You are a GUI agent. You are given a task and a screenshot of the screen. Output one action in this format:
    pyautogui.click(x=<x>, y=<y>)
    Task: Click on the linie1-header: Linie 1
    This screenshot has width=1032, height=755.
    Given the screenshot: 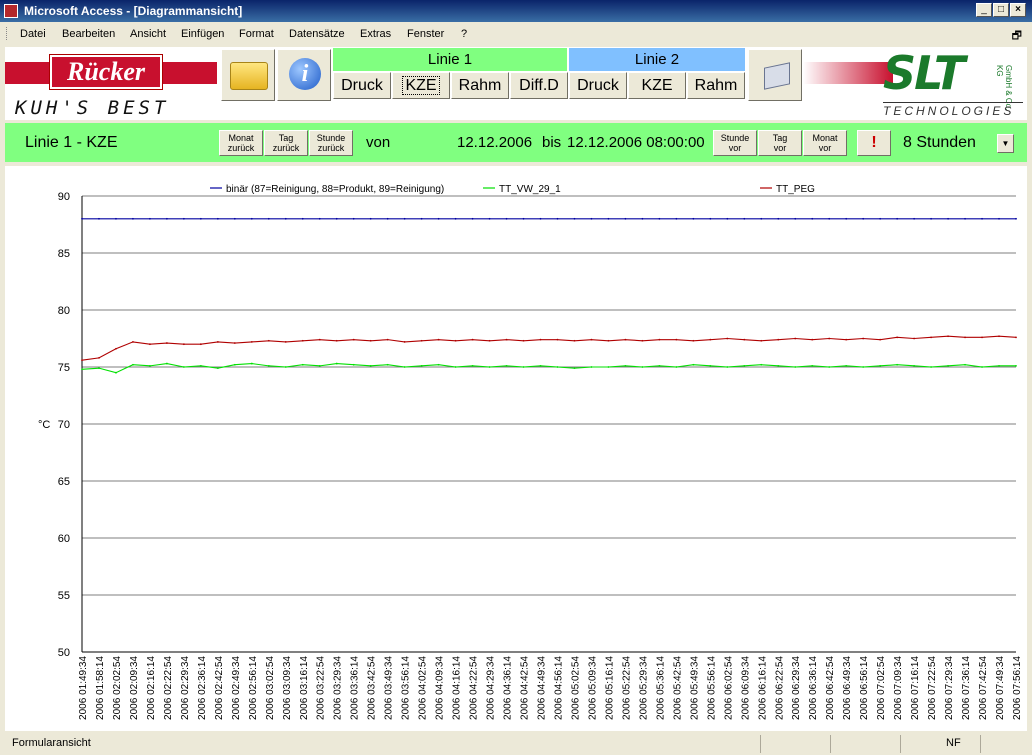 What is the action you would take?
    pyautogui.click(x=450, y=59)
    